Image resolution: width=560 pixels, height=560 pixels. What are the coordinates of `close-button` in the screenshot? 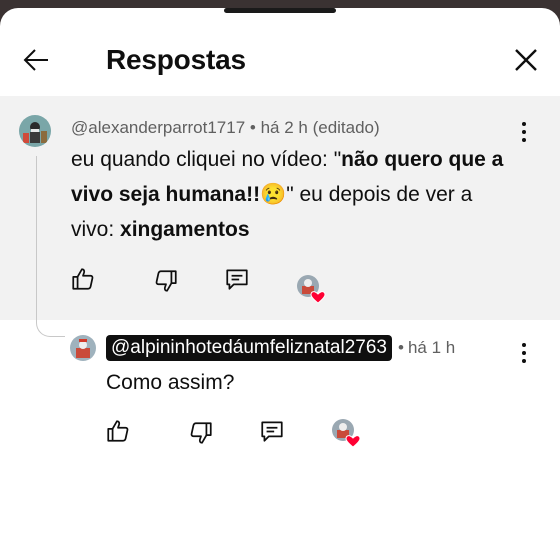 It's located at (526, 60).